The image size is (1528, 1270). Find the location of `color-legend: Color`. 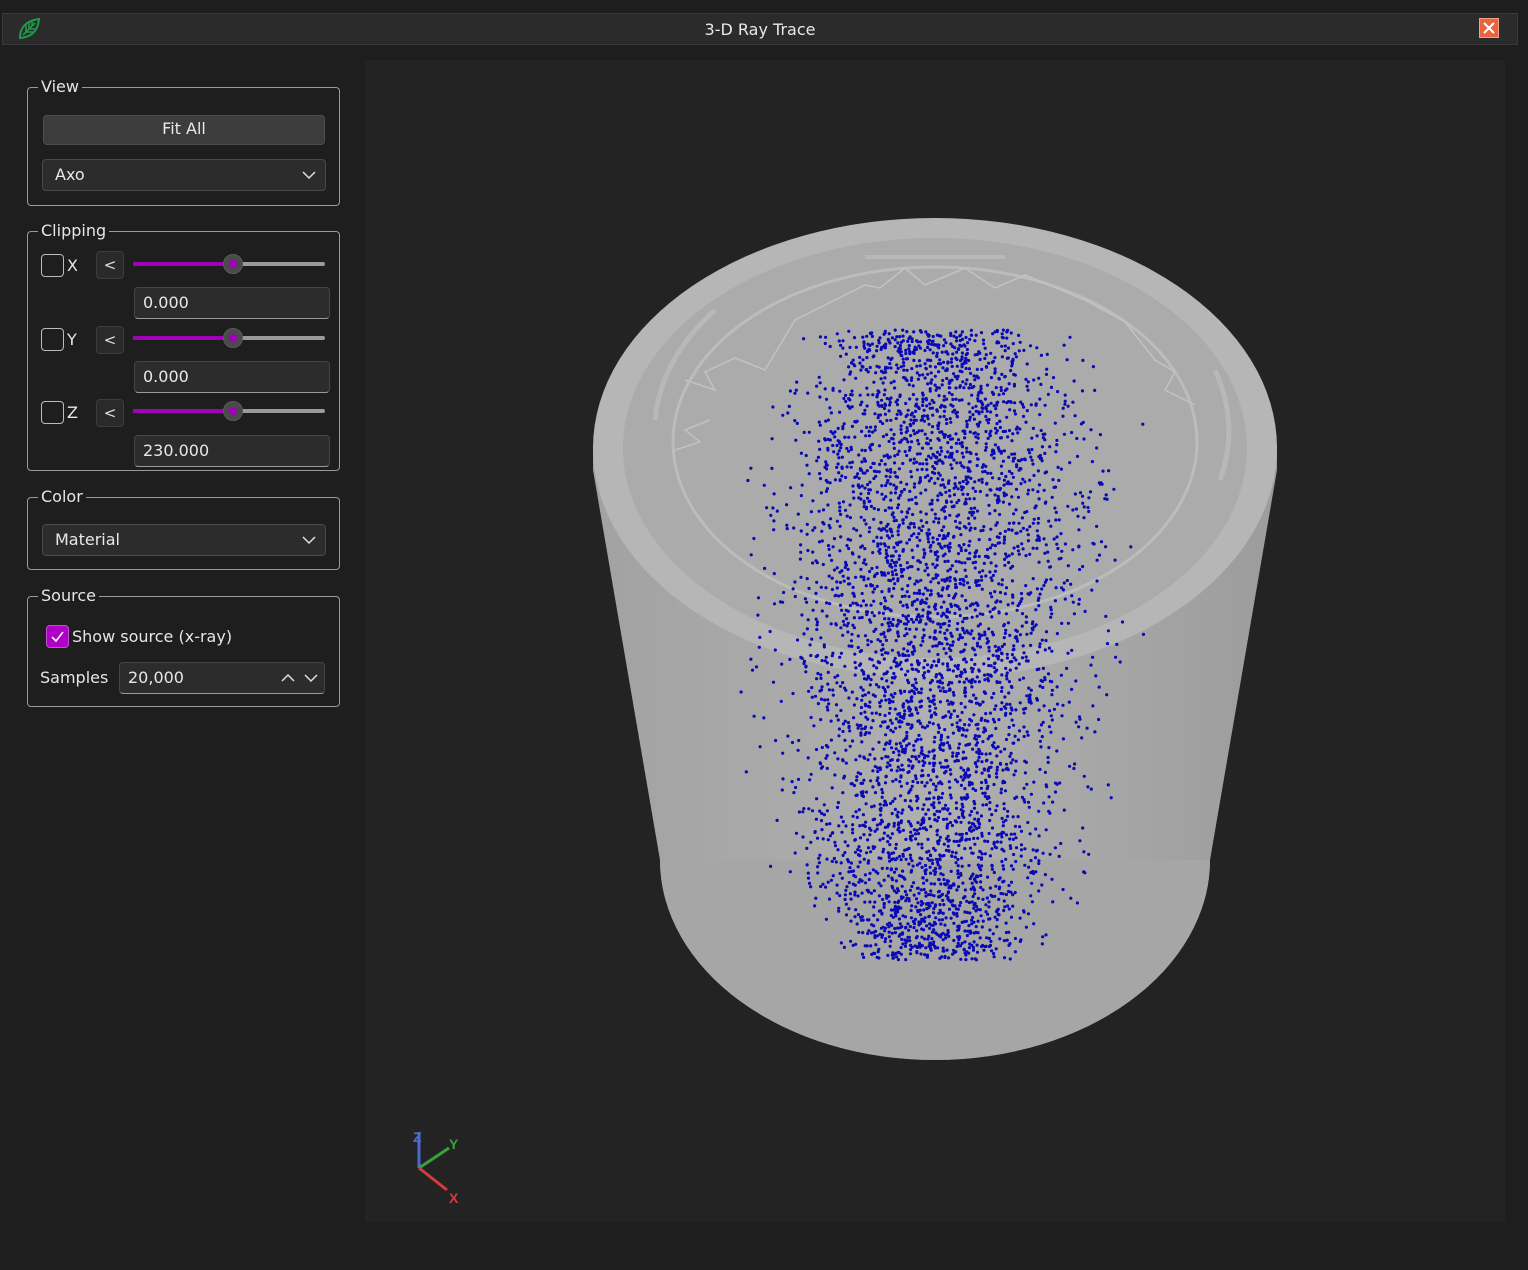

color-legend: Color is located at coordinates (62, 497).